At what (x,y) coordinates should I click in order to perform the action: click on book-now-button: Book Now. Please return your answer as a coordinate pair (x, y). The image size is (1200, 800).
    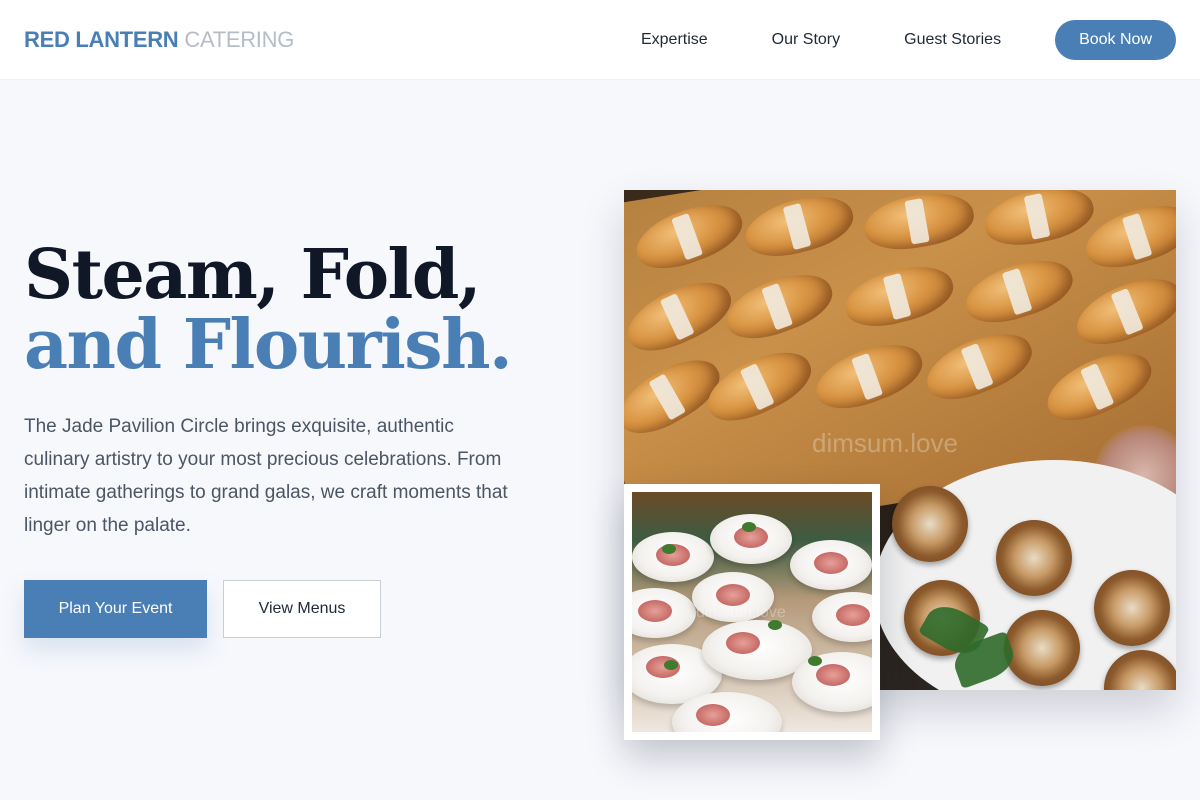
    Looking at the image, I should click on (1115, 39).